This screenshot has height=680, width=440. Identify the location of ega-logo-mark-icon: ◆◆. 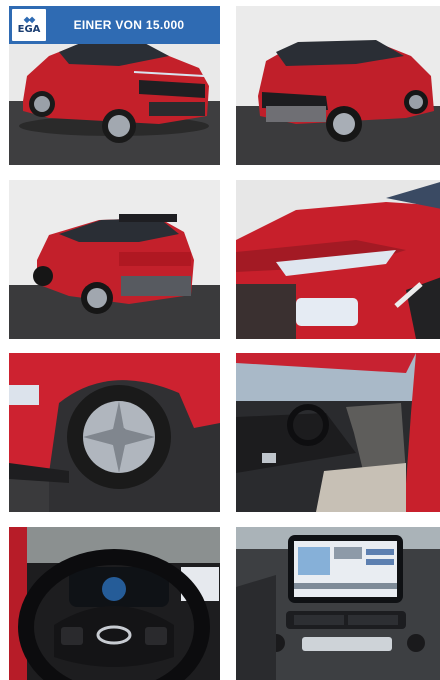
(29, 19).